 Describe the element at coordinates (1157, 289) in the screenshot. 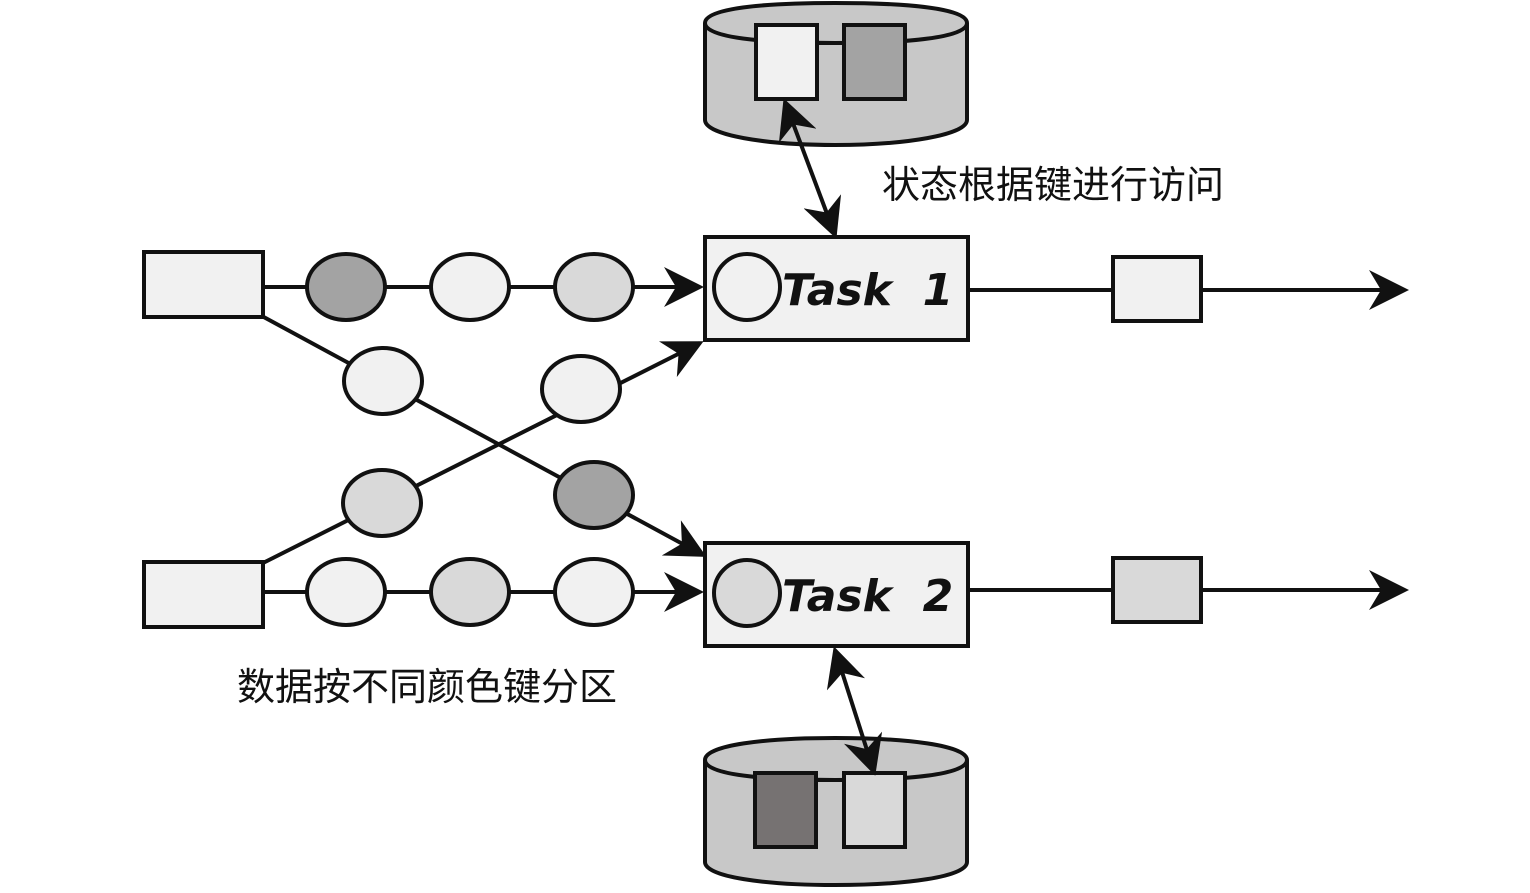

I see `task-1-output-record` at that location.